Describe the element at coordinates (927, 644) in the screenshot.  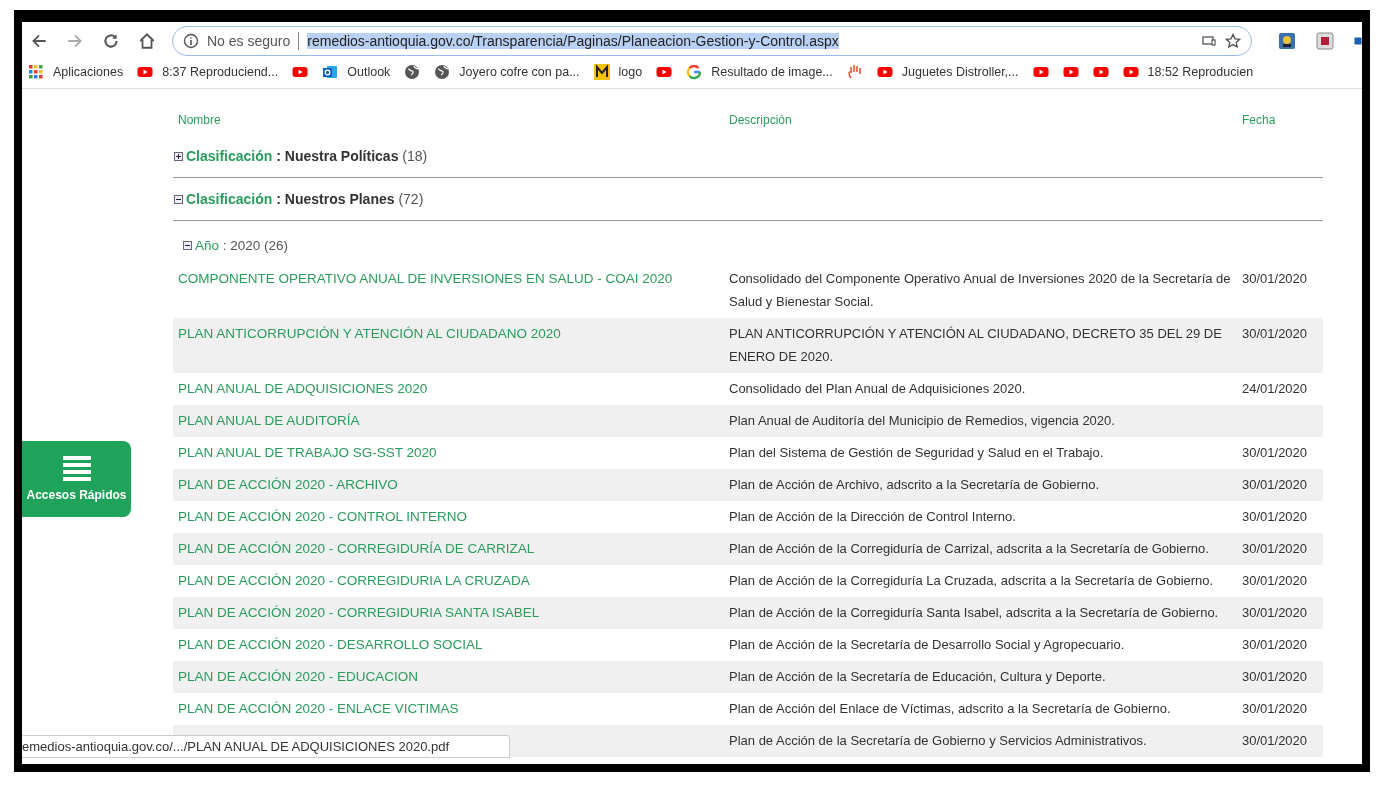
I see `table-cell: Plan de Acción de la Secretaría de Desarrollo Social y Agropecuario.` at that location.